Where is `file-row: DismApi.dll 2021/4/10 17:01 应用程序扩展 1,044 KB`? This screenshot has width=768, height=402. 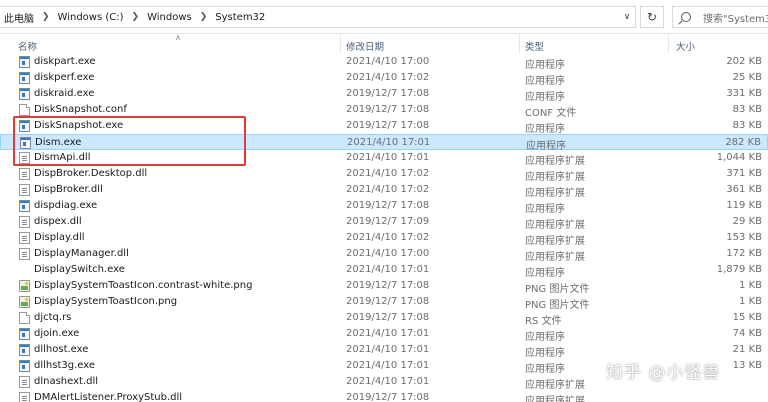 file-row: DismApi.dll 2021/4/10 17:01 应用程序扩展 1,044 KB is located at coordinates (384, 158).